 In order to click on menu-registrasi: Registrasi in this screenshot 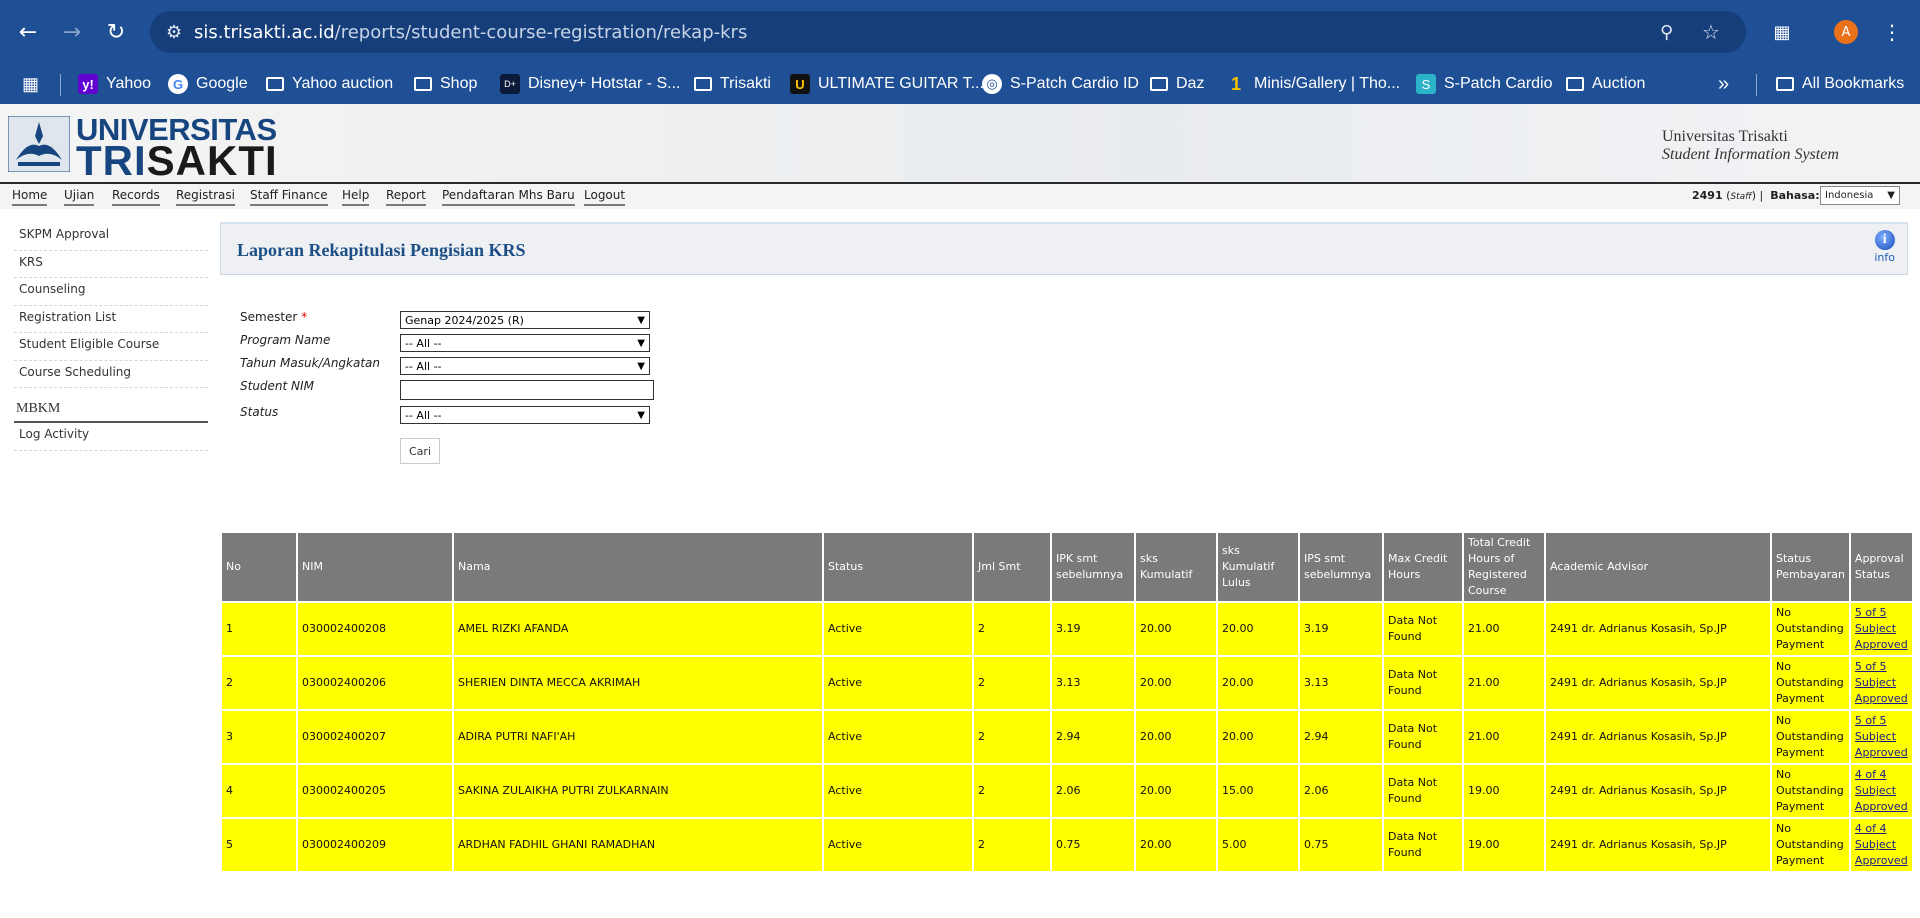, I will do `click(205, 197)`.